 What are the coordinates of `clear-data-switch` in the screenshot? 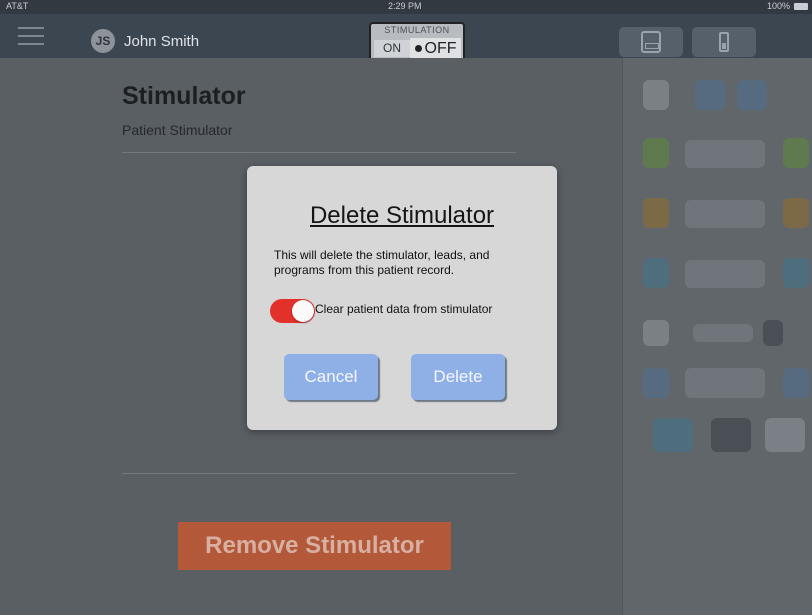 It's located at (292, 311).